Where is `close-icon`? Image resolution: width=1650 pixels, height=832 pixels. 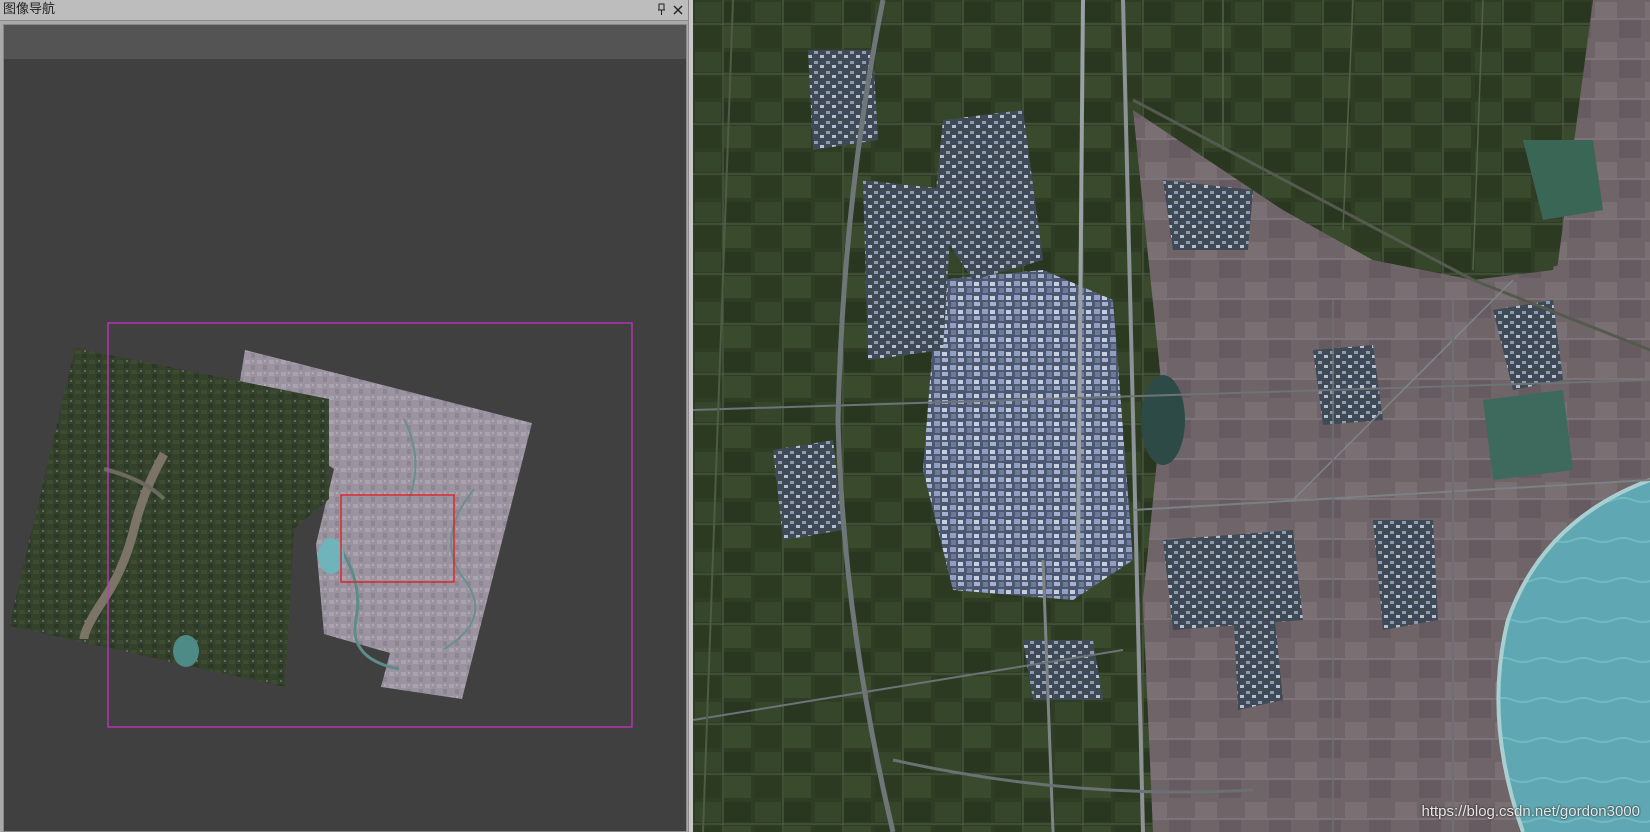 close-icon is located at coordinates (678, 9).